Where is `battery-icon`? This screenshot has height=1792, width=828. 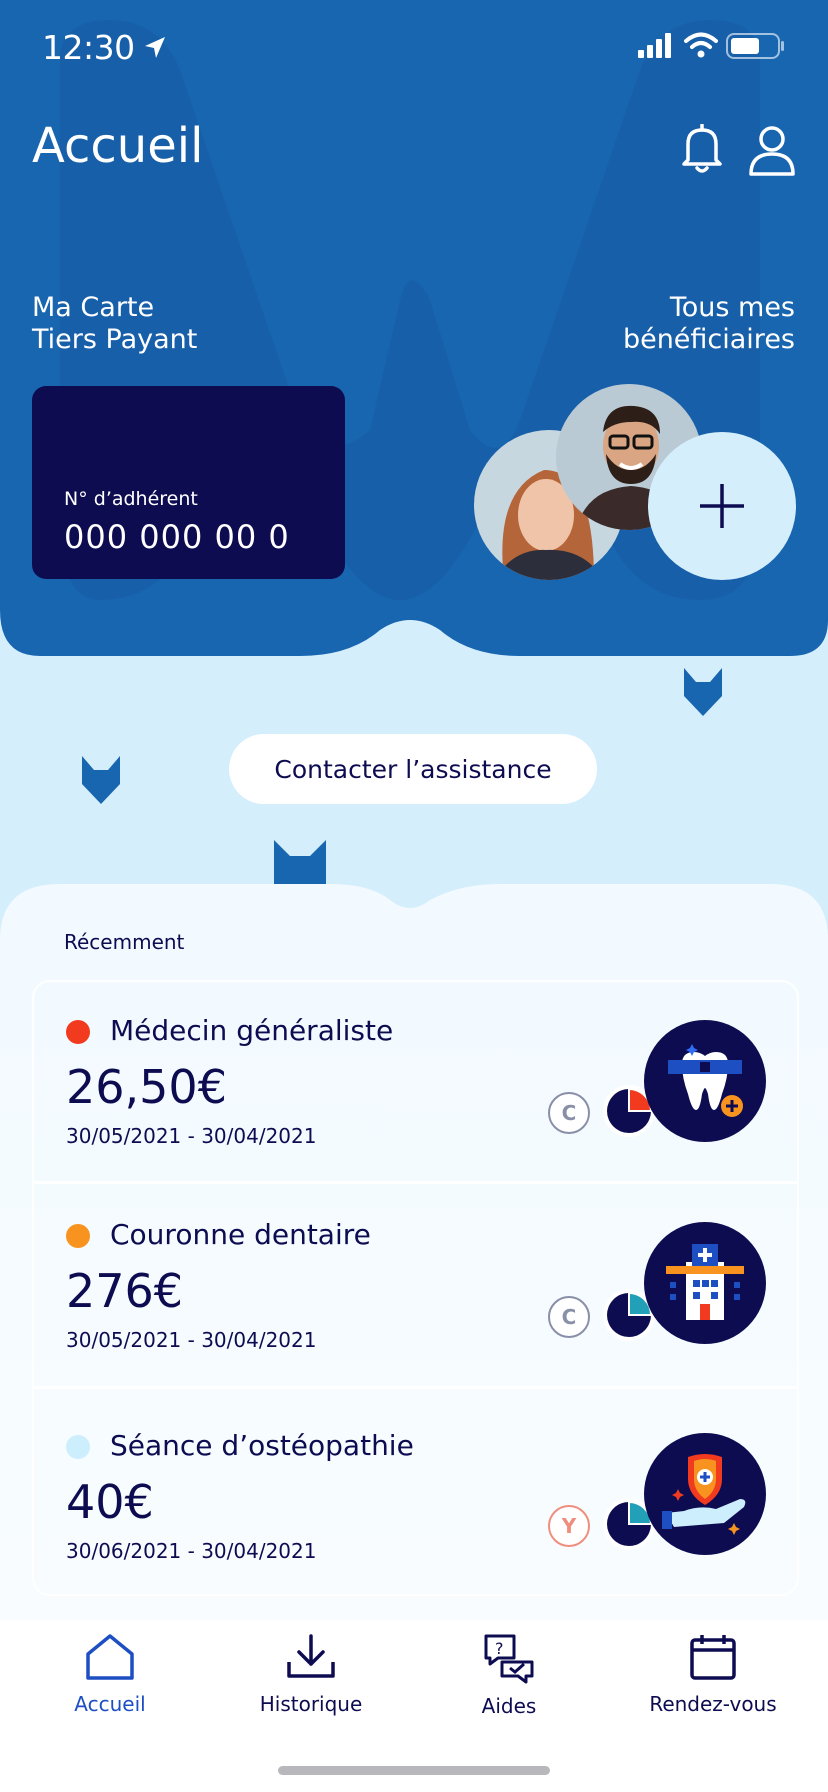
battery-icon is located at coordinates (755, 46).